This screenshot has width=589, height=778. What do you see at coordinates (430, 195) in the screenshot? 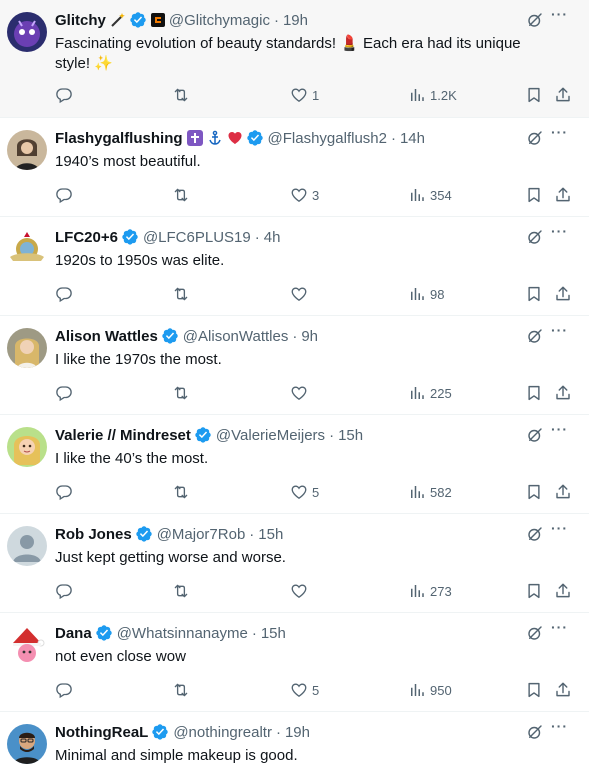
I see `views-button: 354` at bounding box center [430, 195].